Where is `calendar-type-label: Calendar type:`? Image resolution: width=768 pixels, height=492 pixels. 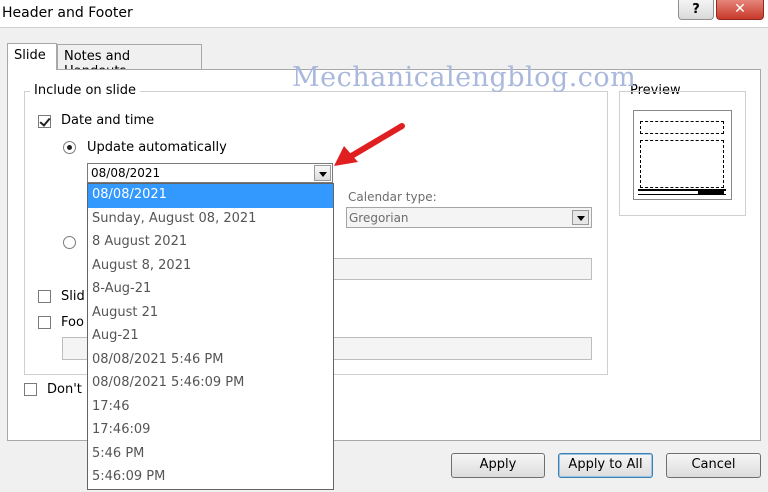 calendar-type-label: Calendar type: is located at coordinates (392, 197).